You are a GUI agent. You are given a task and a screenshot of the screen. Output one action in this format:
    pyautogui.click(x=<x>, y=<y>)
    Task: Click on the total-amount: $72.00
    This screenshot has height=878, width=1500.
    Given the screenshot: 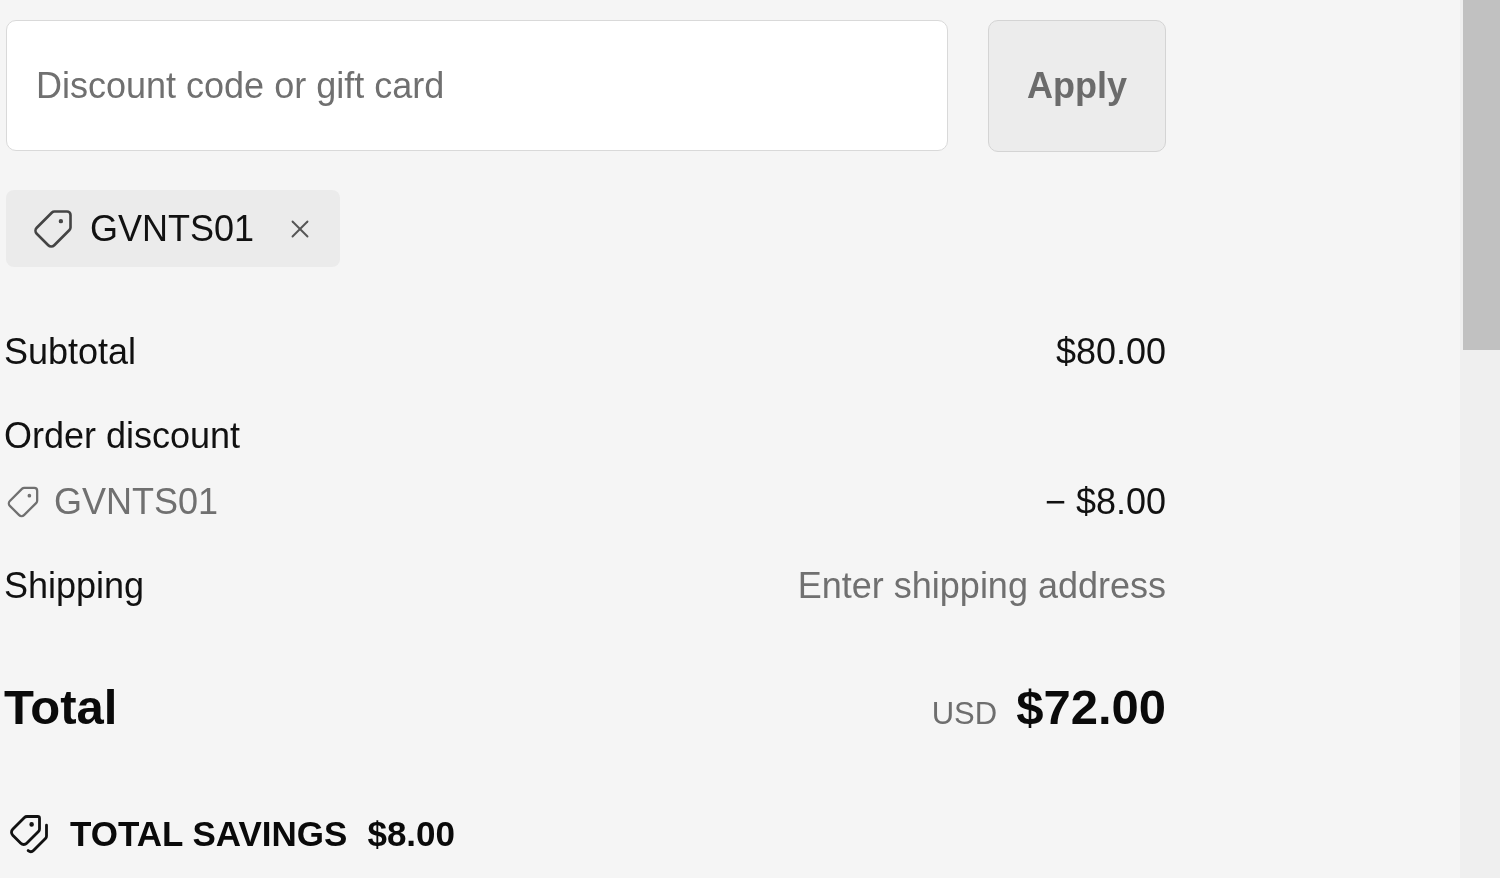 What is the action you would take?
    pyautogui.click(x=1091, y=707)
    